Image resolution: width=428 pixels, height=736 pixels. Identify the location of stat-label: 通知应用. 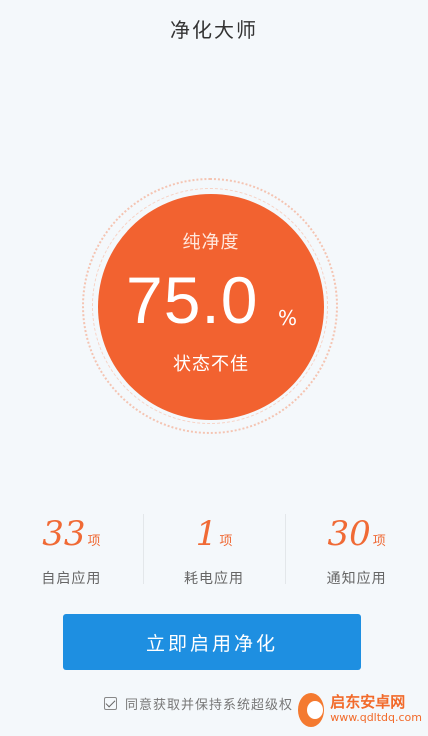
(356, 579).